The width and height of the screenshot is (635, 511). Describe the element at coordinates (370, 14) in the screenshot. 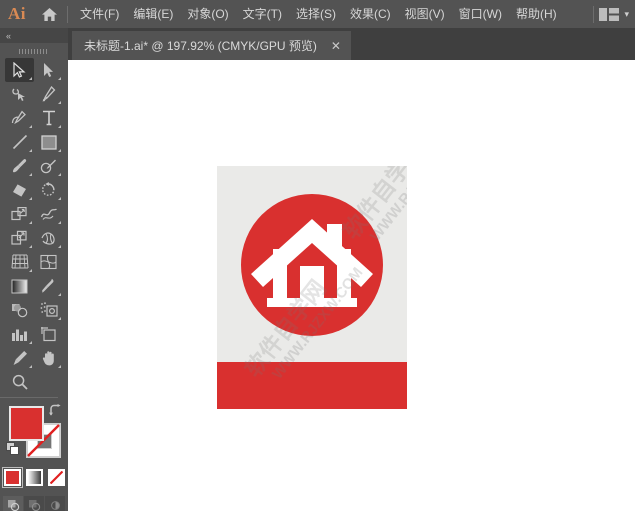

I see `menu-effect: 效果(C)` at that location.